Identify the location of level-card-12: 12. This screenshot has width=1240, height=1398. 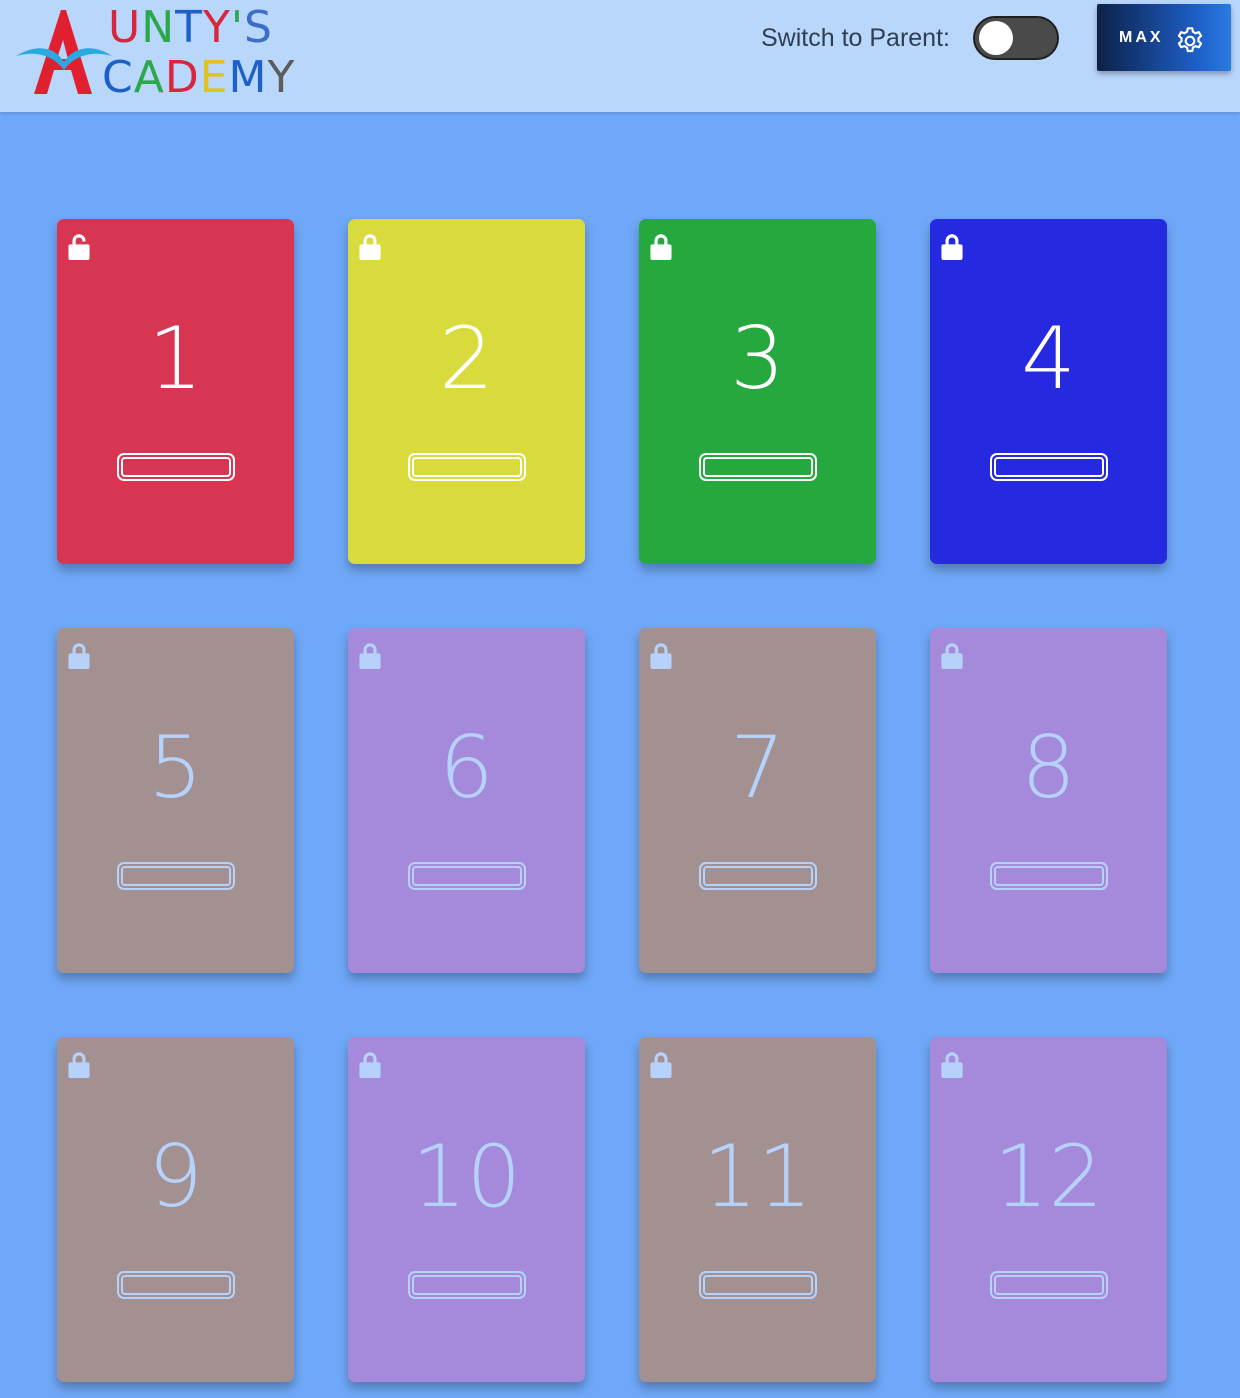
(1048, 1209).